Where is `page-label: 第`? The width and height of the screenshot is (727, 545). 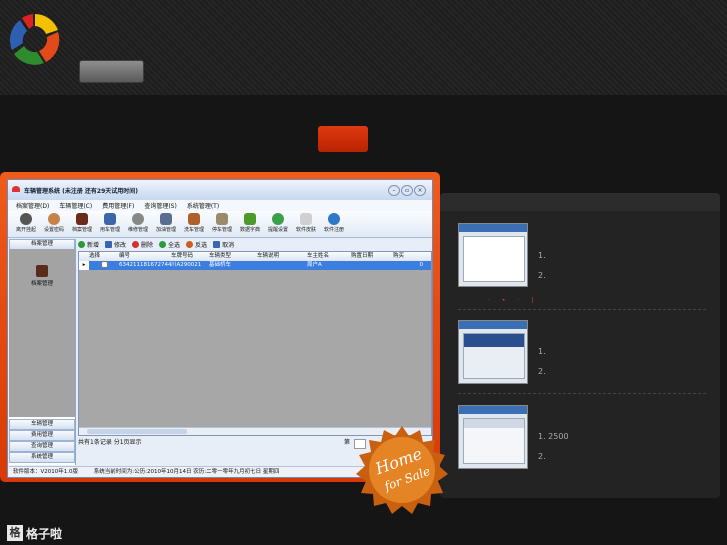
page-label: 第 is located at coordinates (347, 442).